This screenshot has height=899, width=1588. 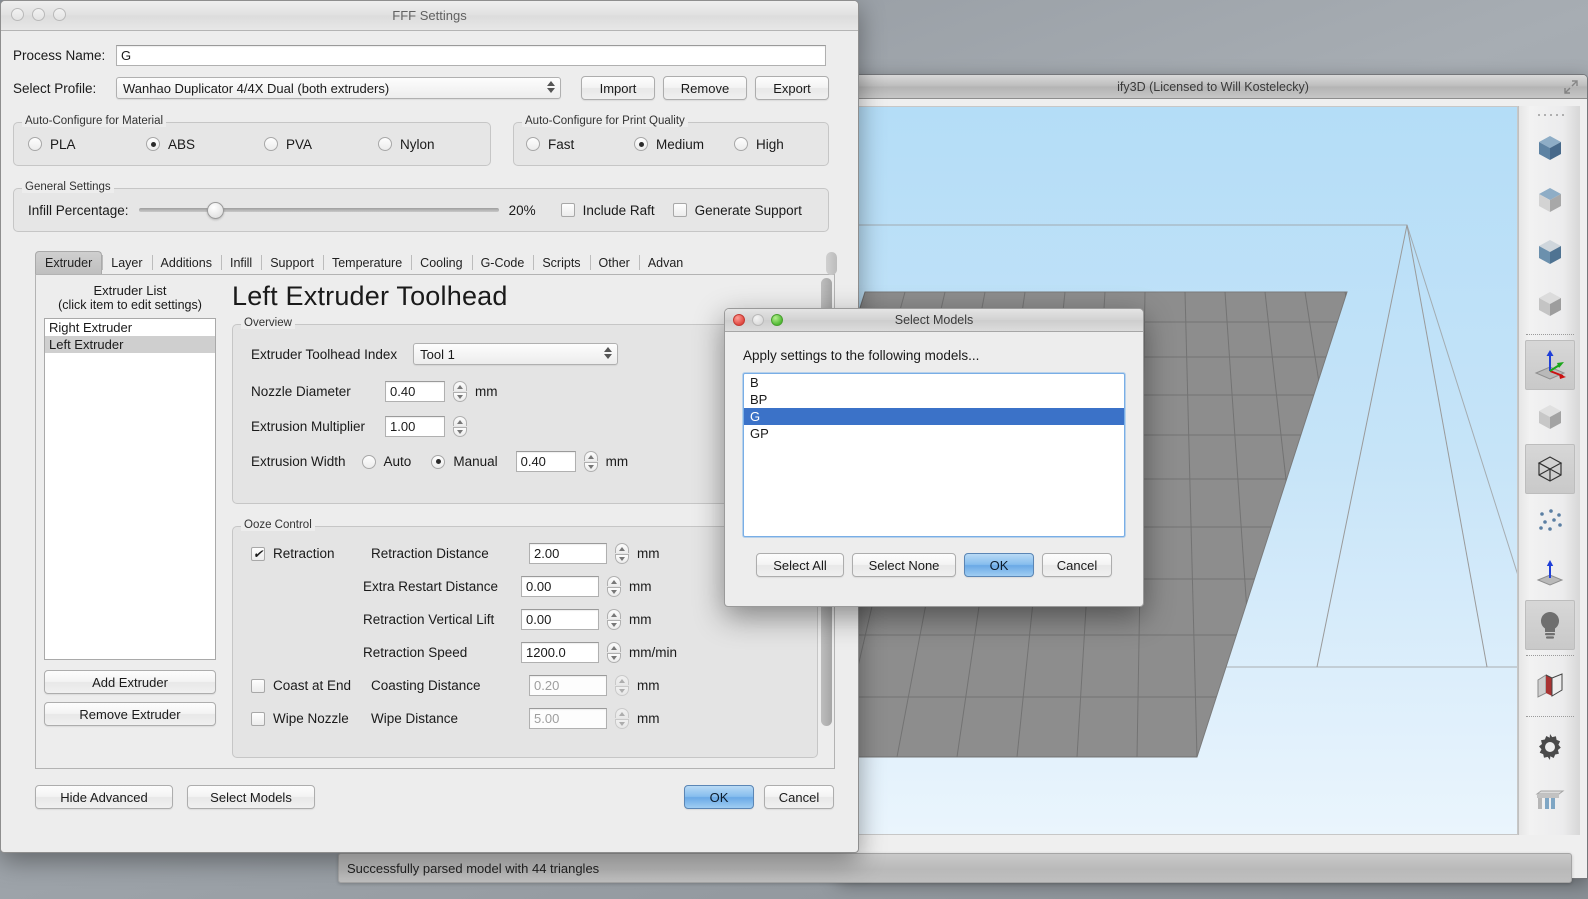 What do you see at coordinates (560, 652) in the screenshot?
I see `retraction-speed-input: 1200.0` at bounding box center [560, 652].